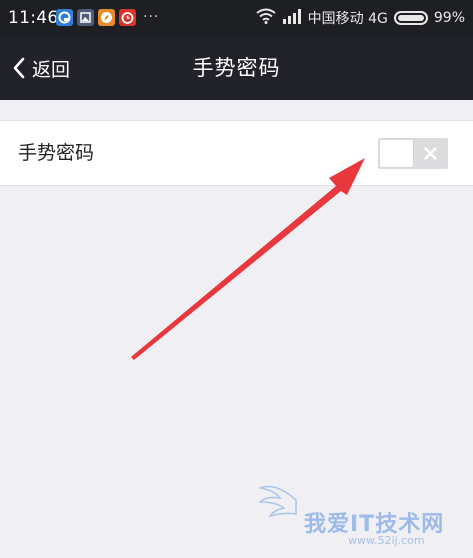 The height and width of the screenshot is (558, 473). I want to click on notification-icons: ···, so click(107, 17).